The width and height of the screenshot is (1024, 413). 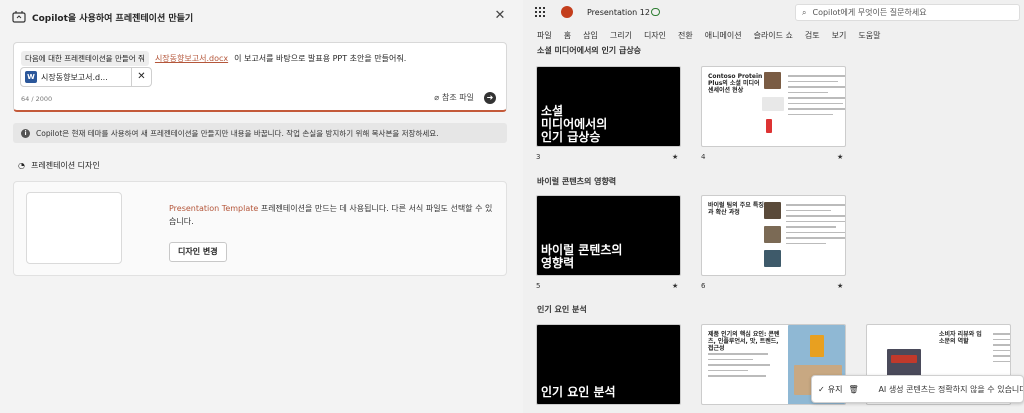 I want to click on ai-content-toast: ✓ 유지 🗑 AI 생성 콘텐츠는 정확하지 않을 수 있습니다, so click(x=917, y=389).